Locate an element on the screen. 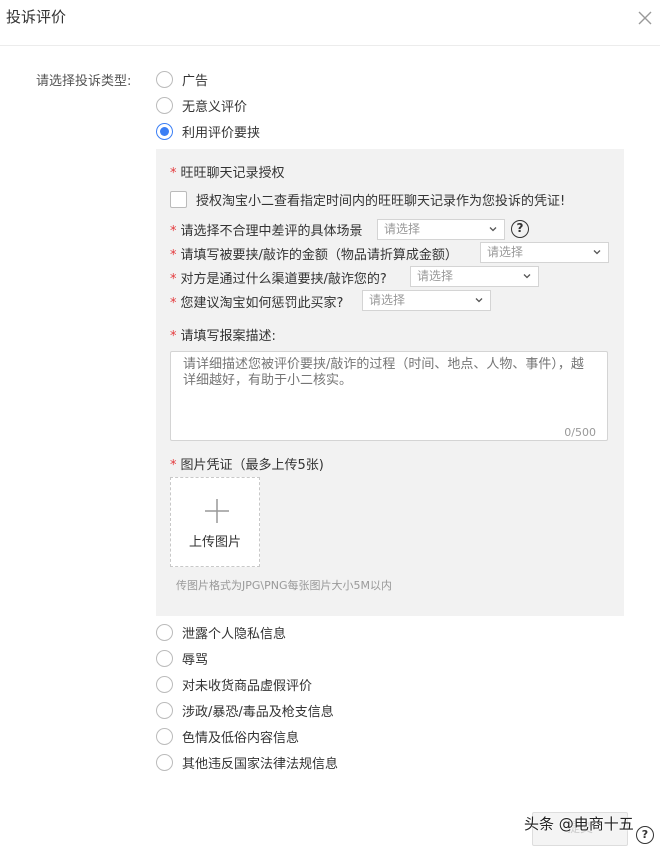  report-textarea is located at coordinates (389, 396).